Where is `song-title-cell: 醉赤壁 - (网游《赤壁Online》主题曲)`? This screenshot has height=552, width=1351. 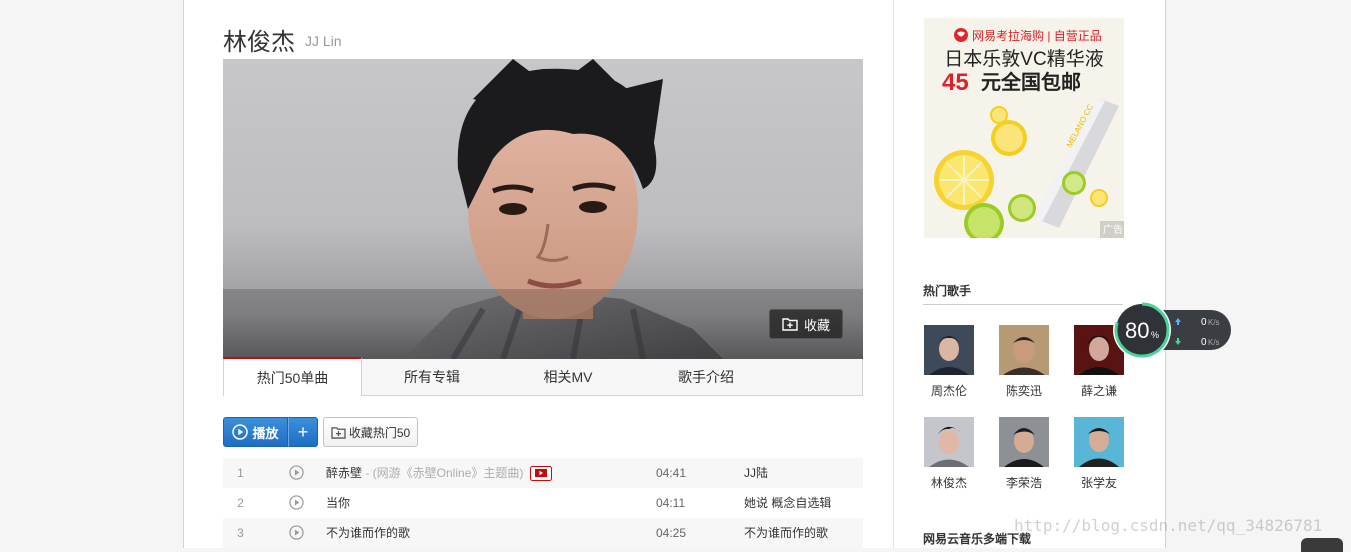 song-title-cell: 醉赤壁 - (网游《赤壁Online》主题曲) is located at coordinates (439, 473).